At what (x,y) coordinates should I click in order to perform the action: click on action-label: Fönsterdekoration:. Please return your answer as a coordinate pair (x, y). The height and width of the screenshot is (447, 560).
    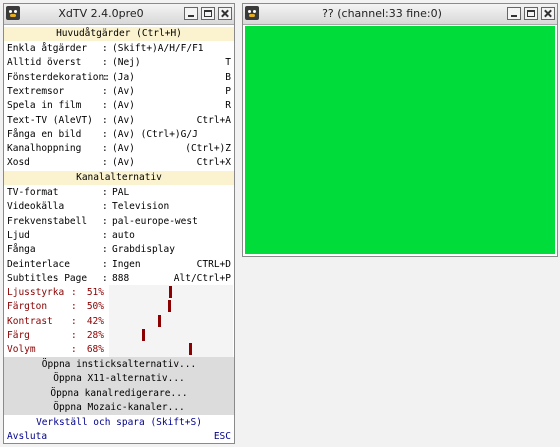
    Looking at the image, I should click on (58, 78).